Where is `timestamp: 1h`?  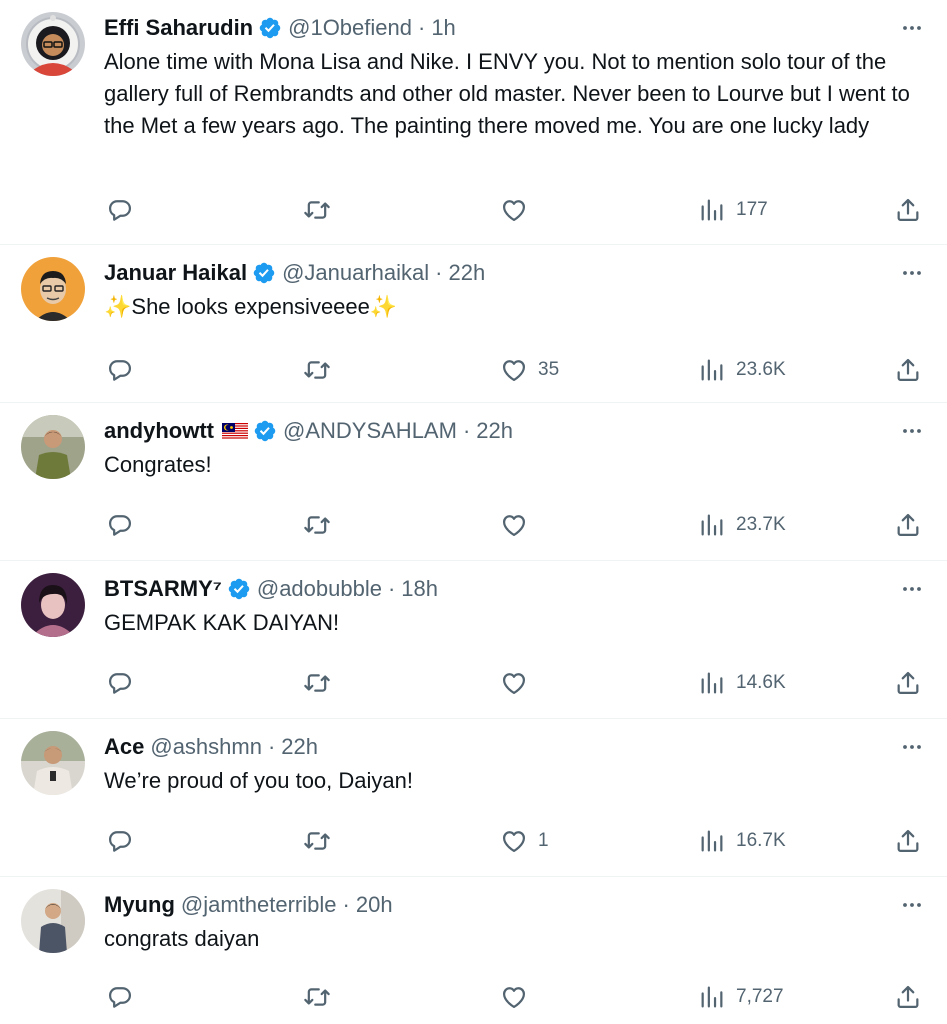 timestamp: 1h is located at coordinates (443, 28).